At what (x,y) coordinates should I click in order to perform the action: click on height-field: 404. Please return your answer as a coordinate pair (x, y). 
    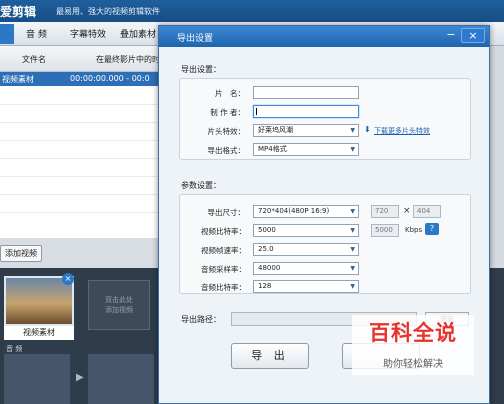
    Looking at the image, I should click on (427, 211).